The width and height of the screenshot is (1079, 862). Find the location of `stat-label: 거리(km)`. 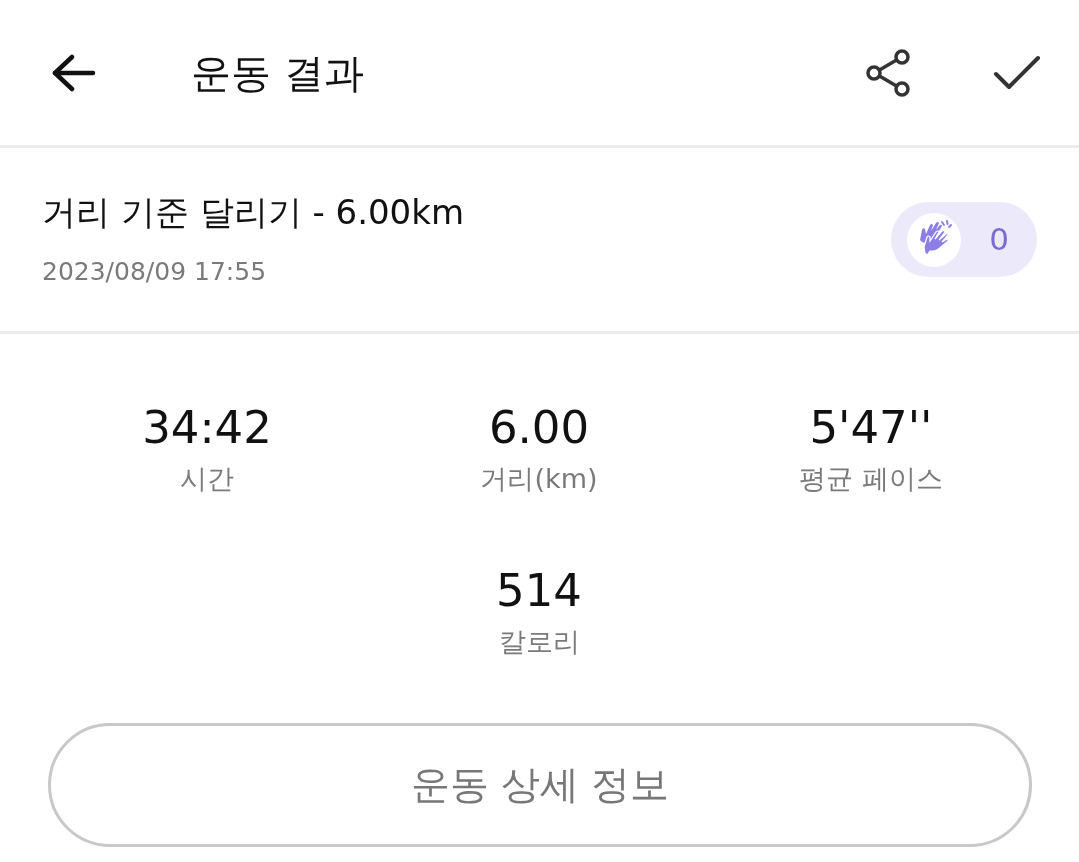

stat-label: 거리(km) is located at coordinates (539, 479).